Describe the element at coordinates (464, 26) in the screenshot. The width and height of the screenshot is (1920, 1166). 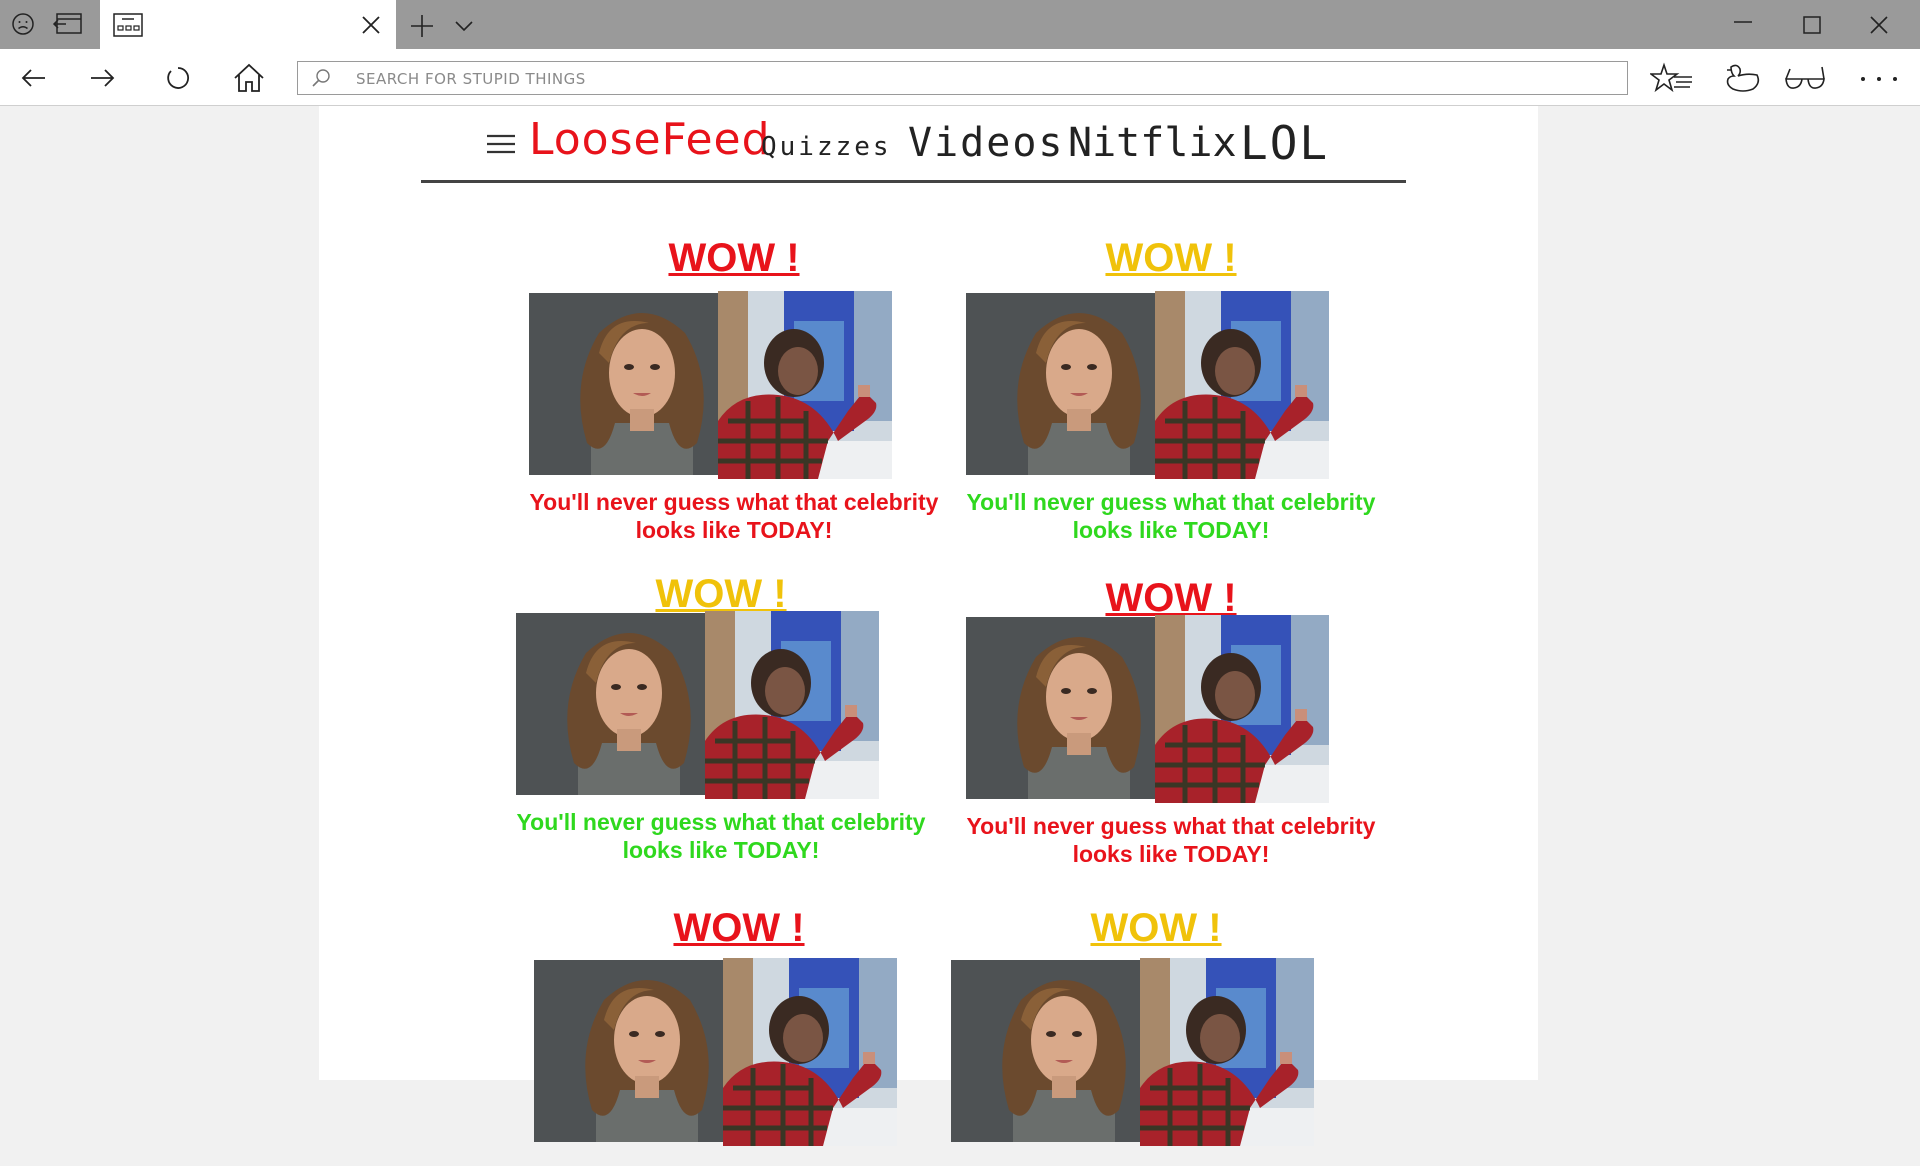
I see `chevron-down-icon` at that location.